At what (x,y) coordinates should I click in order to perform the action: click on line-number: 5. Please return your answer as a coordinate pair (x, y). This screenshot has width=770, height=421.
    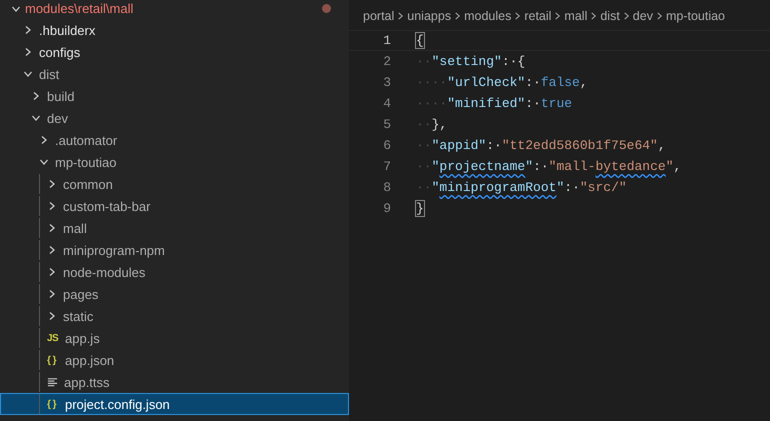
    Looking at the image, I should click on (386, 124).